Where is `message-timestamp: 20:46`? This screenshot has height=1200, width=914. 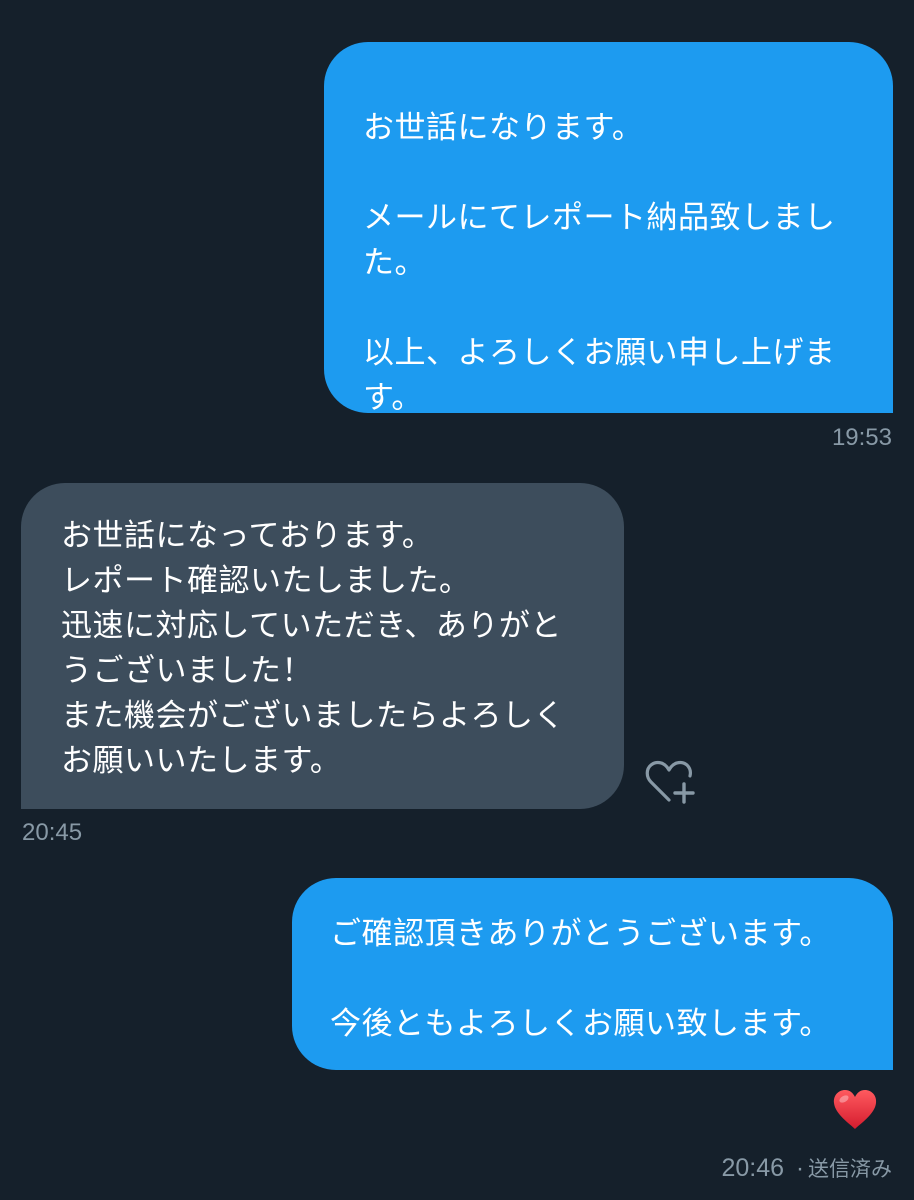
message-timestamp: 20:46 is located at coordinates (752, 1168).